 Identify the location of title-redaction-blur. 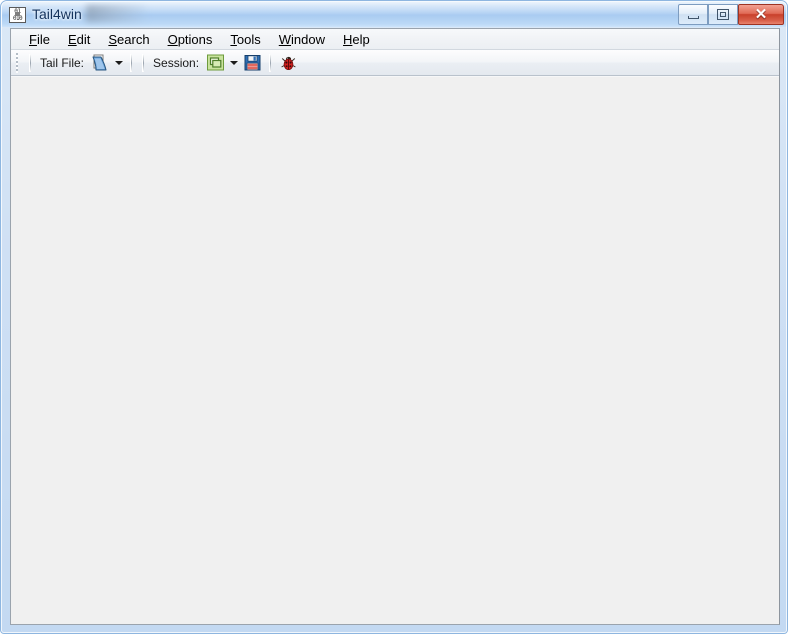
(116, 13).